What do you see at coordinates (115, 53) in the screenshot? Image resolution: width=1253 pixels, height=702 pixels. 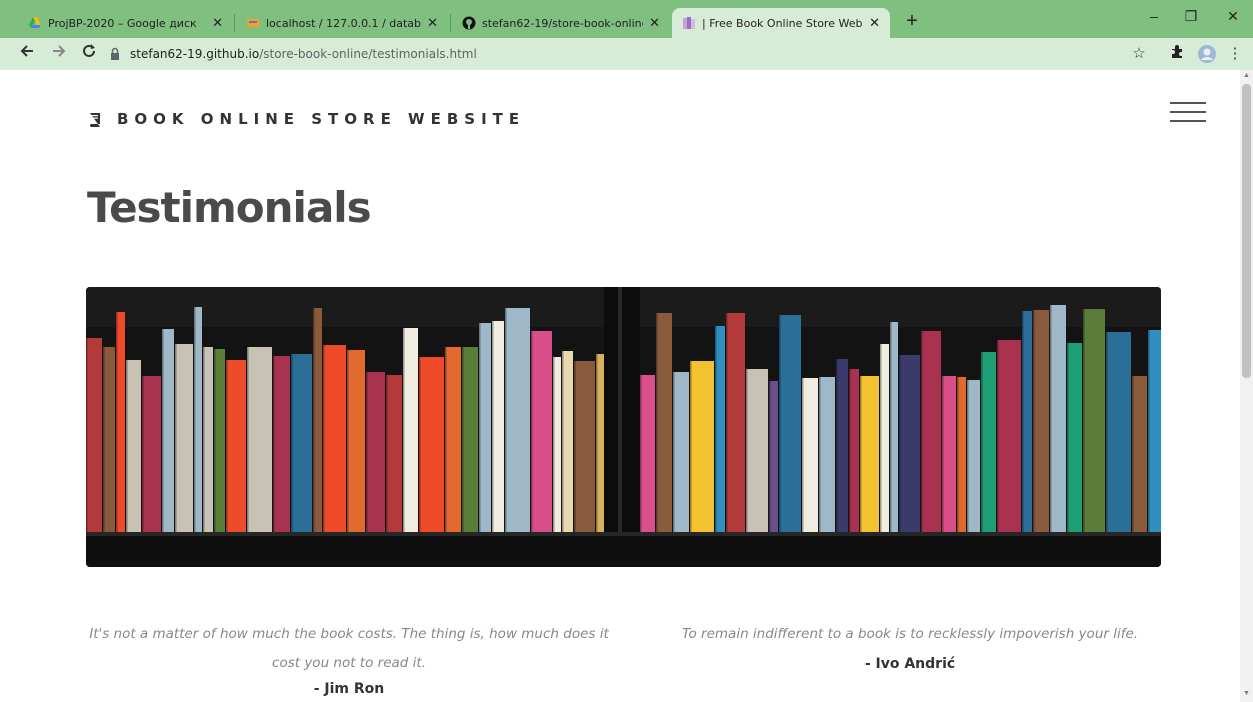 I see `lock-icon` at bounding box center [115, 53].